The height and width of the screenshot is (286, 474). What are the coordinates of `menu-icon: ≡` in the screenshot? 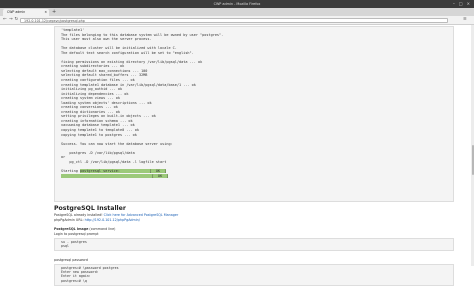 It's located at (465, 20).